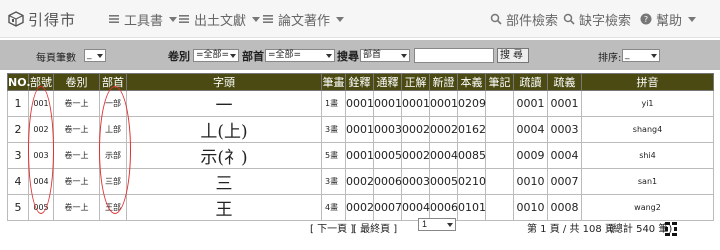  I want to click on list-icon, so click(184, 19).